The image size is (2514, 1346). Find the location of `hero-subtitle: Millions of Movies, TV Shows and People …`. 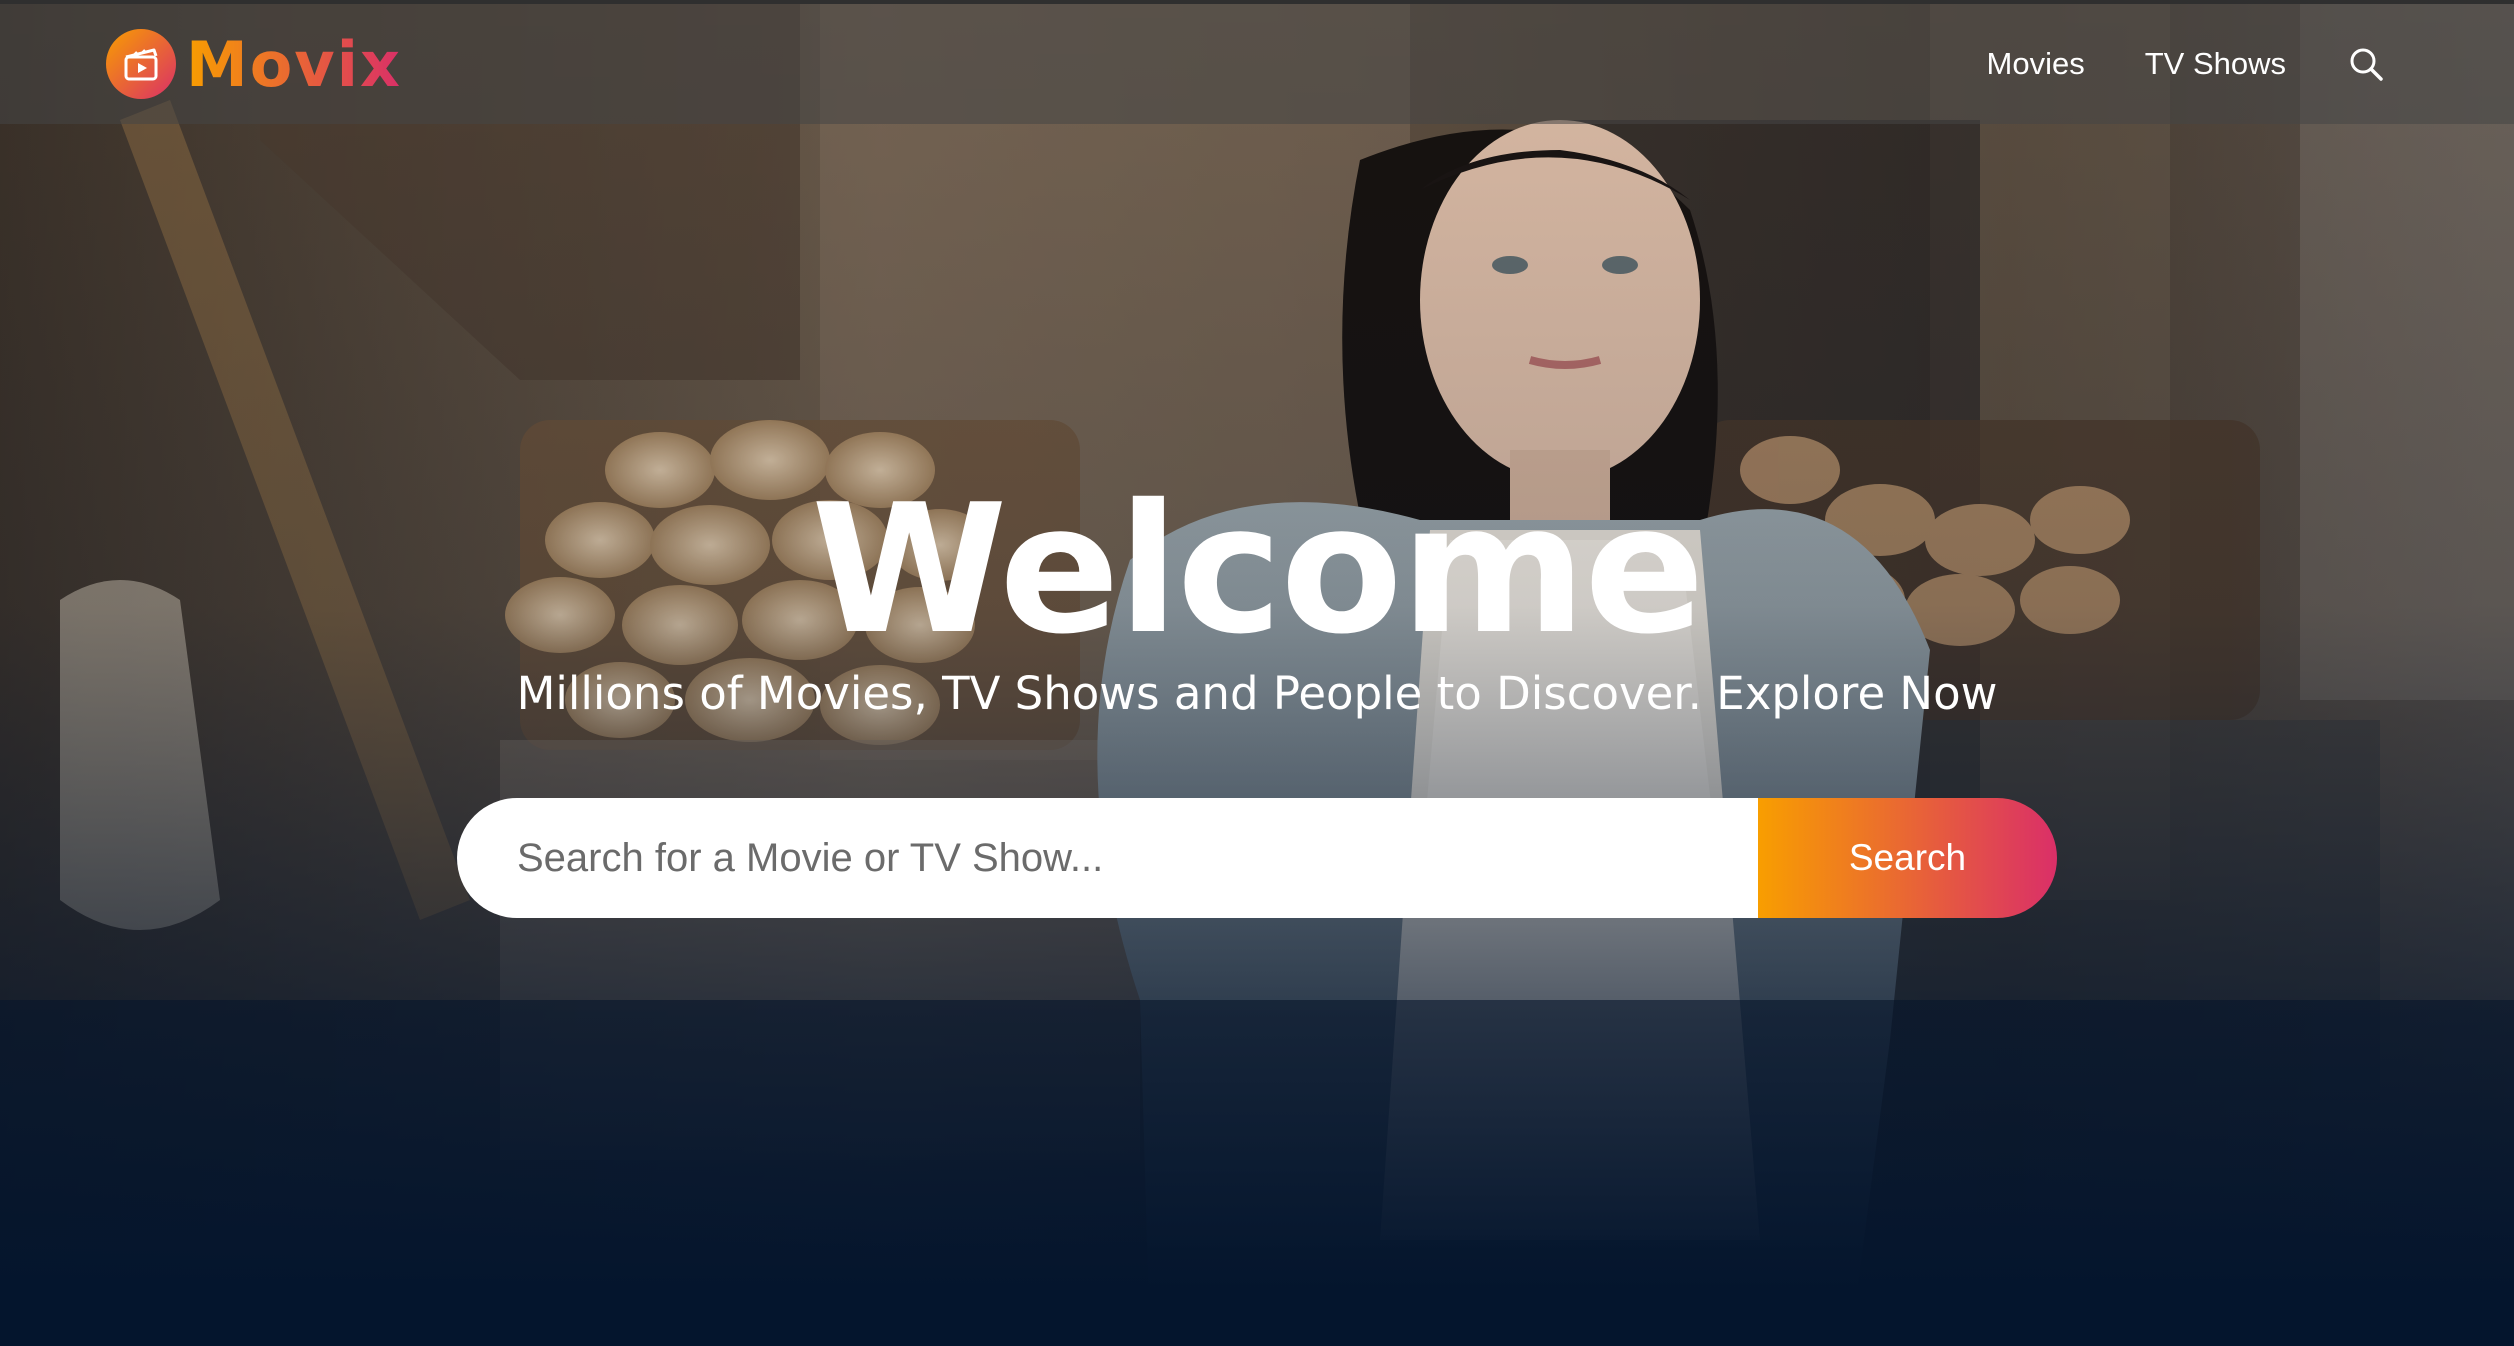

hero-subtitle: Millions of Movies, TV Shows and People … is located at coordinates (1257, 693).